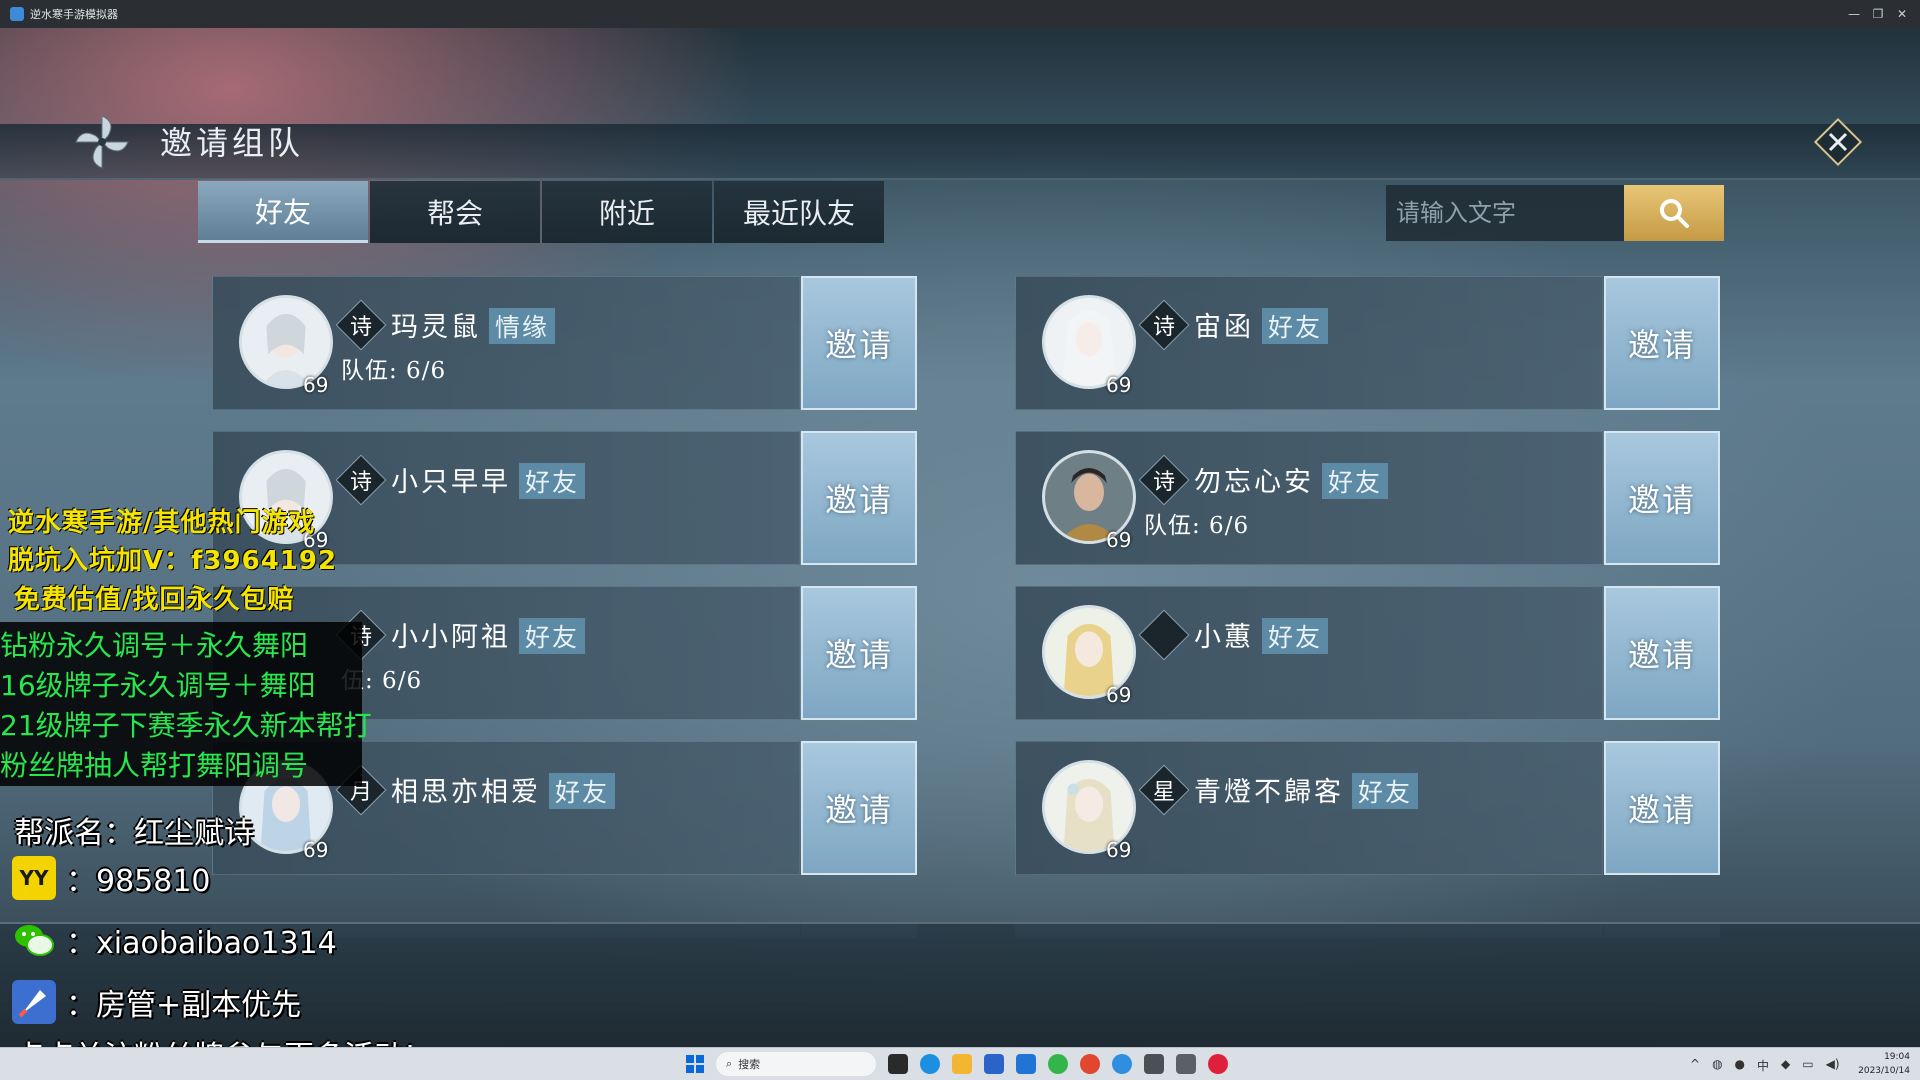  I want to click on friend-name-row: 小只早早 好友, so click(488, 479).